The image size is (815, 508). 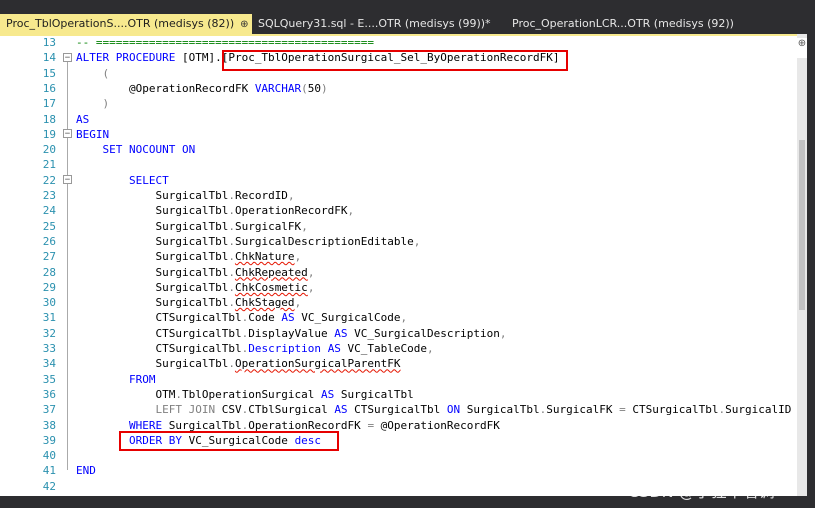 What do you see at coordinates (49, 394) in the screenshot?
I see `line-number: 36` at bounding box center [49, 394].